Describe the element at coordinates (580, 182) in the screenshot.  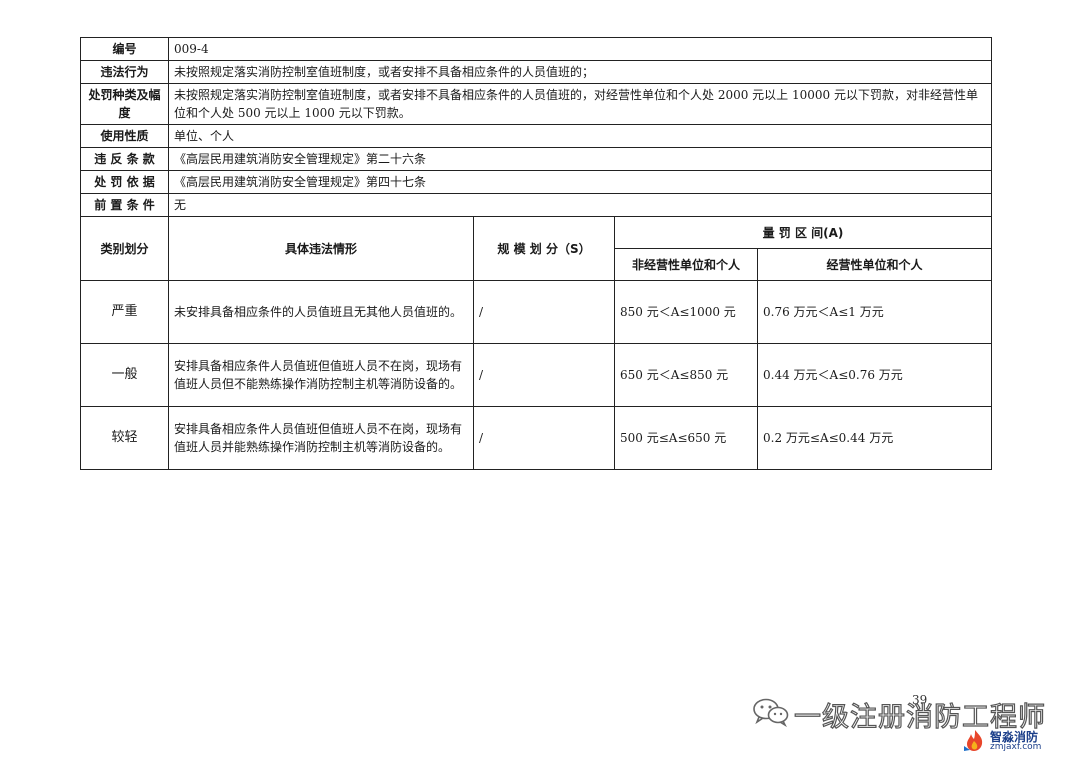
I see `value-penalty-basis: 《高层民用建筑消防安全管理规定》第四十七条` at that location.